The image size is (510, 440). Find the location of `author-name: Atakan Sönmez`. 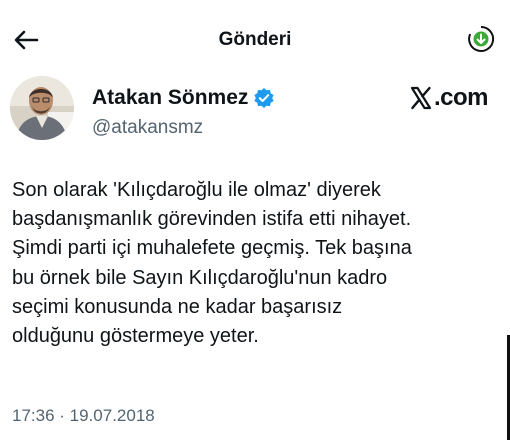

author-name: Atakan Sönmez is located at coordinates (170, 98).